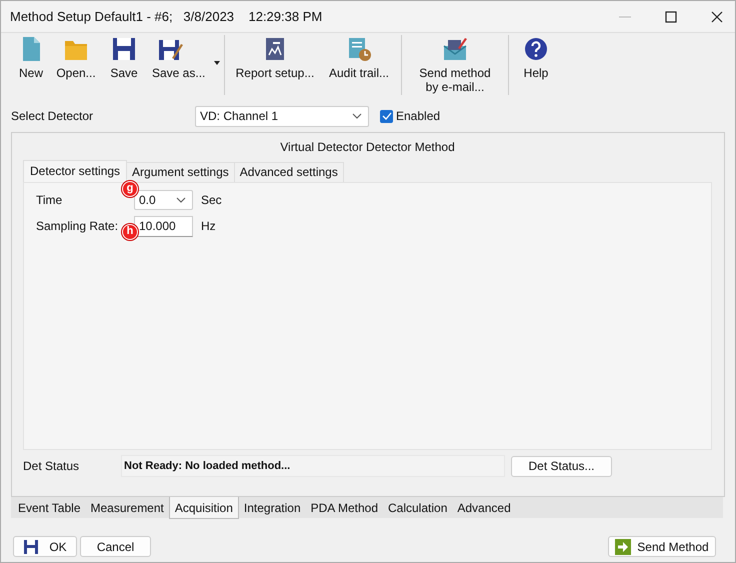  I want to click on checkbox, so click(386, 116).